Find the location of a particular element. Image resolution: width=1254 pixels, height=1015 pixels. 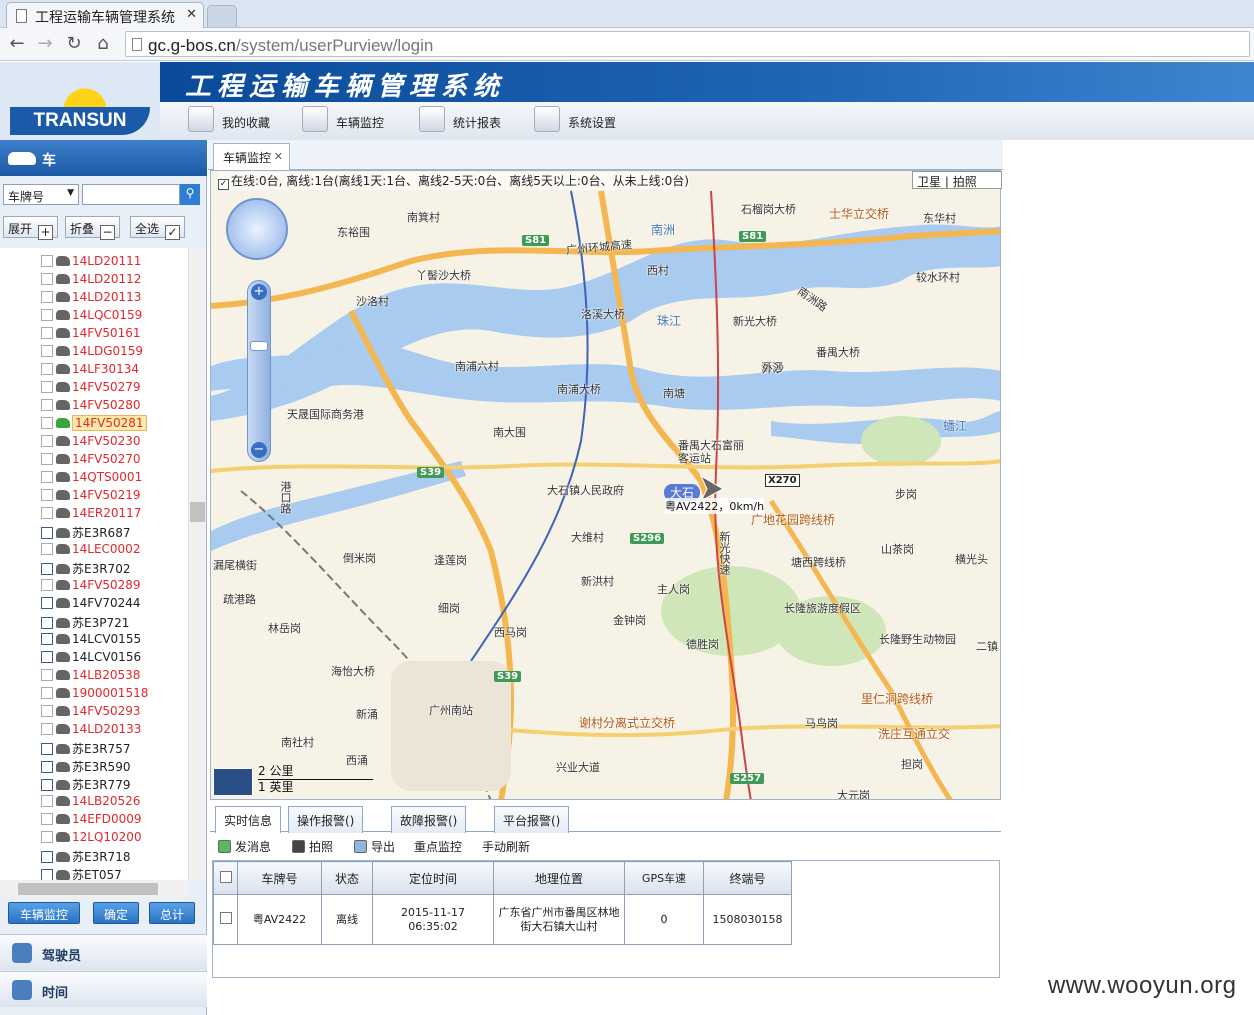

list-item: 14FV50270 is located at coordinates (91, 461).